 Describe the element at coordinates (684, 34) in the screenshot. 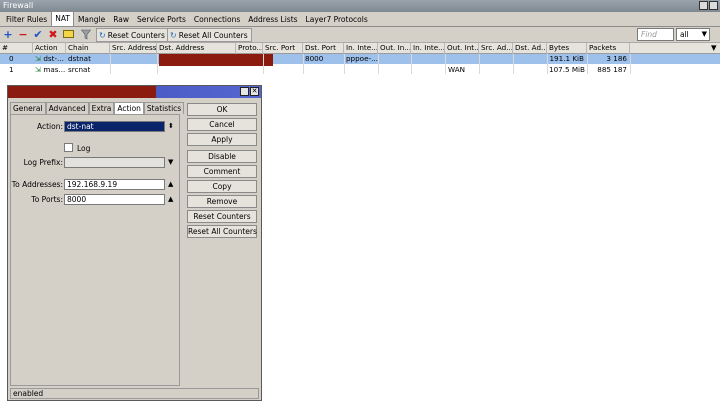

I see `filter-select-value: all` at that location.